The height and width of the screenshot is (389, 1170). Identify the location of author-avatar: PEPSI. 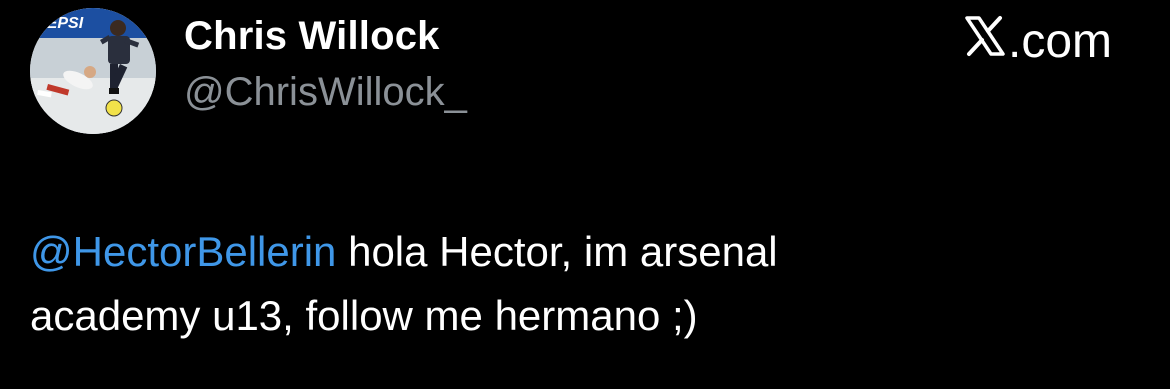
(93, 71).